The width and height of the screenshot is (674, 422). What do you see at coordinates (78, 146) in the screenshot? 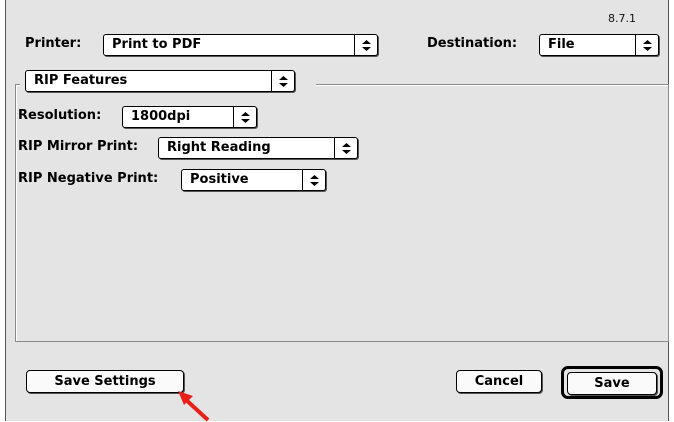
I see `mirror-label: RIP Mirror Print:` at bounding box center [78, 146].